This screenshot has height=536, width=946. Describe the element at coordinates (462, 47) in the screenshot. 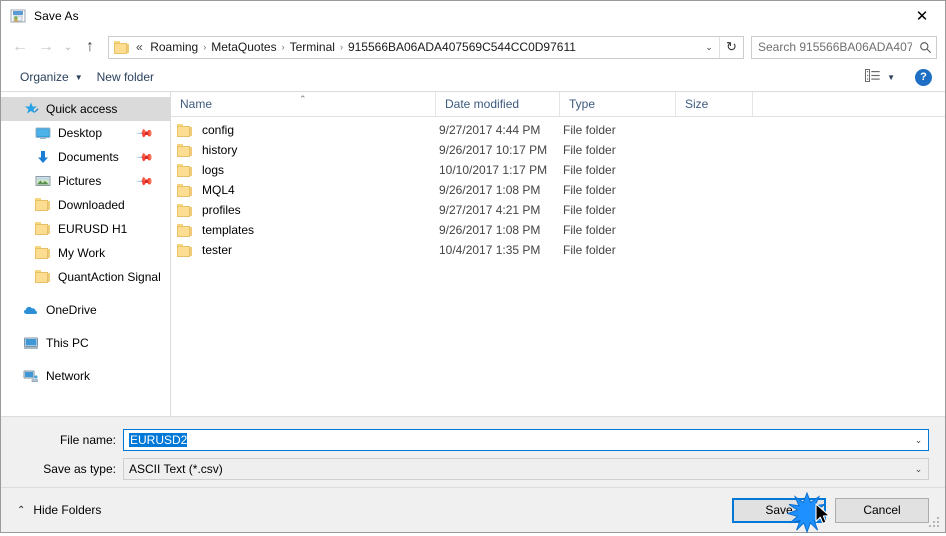

I see `breadcrumb-item-terminal-id: 915566BA06ADA407569C544CC0D97611` at that location.